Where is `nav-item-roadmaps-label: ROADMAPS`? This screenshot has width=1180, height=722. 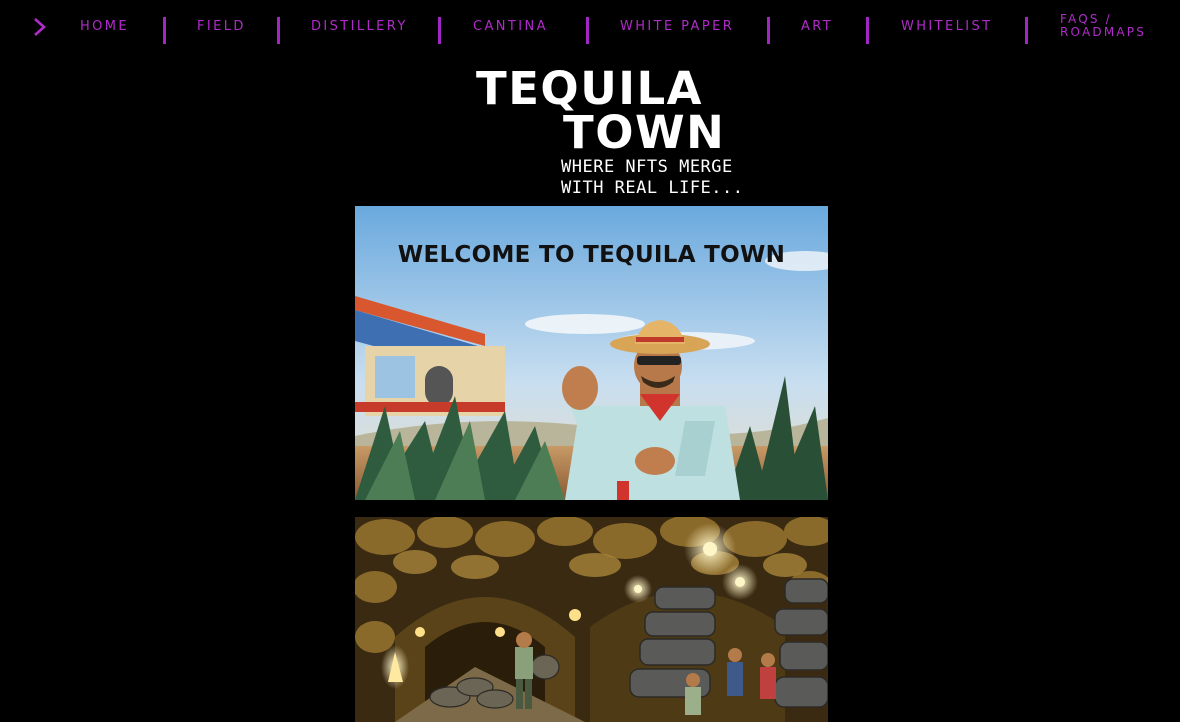 nav-item-roadmaps-label: ROADMAPS is located at coordinates (1103, 32).